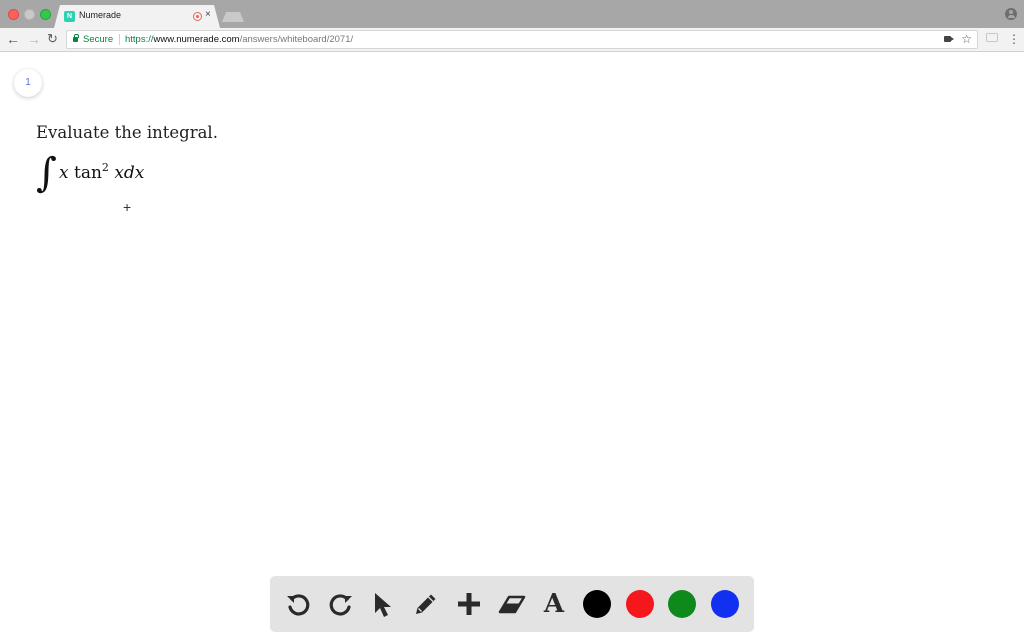 The image size is (1024, 640). I want to click on pointer-icon, so click(383, 604).